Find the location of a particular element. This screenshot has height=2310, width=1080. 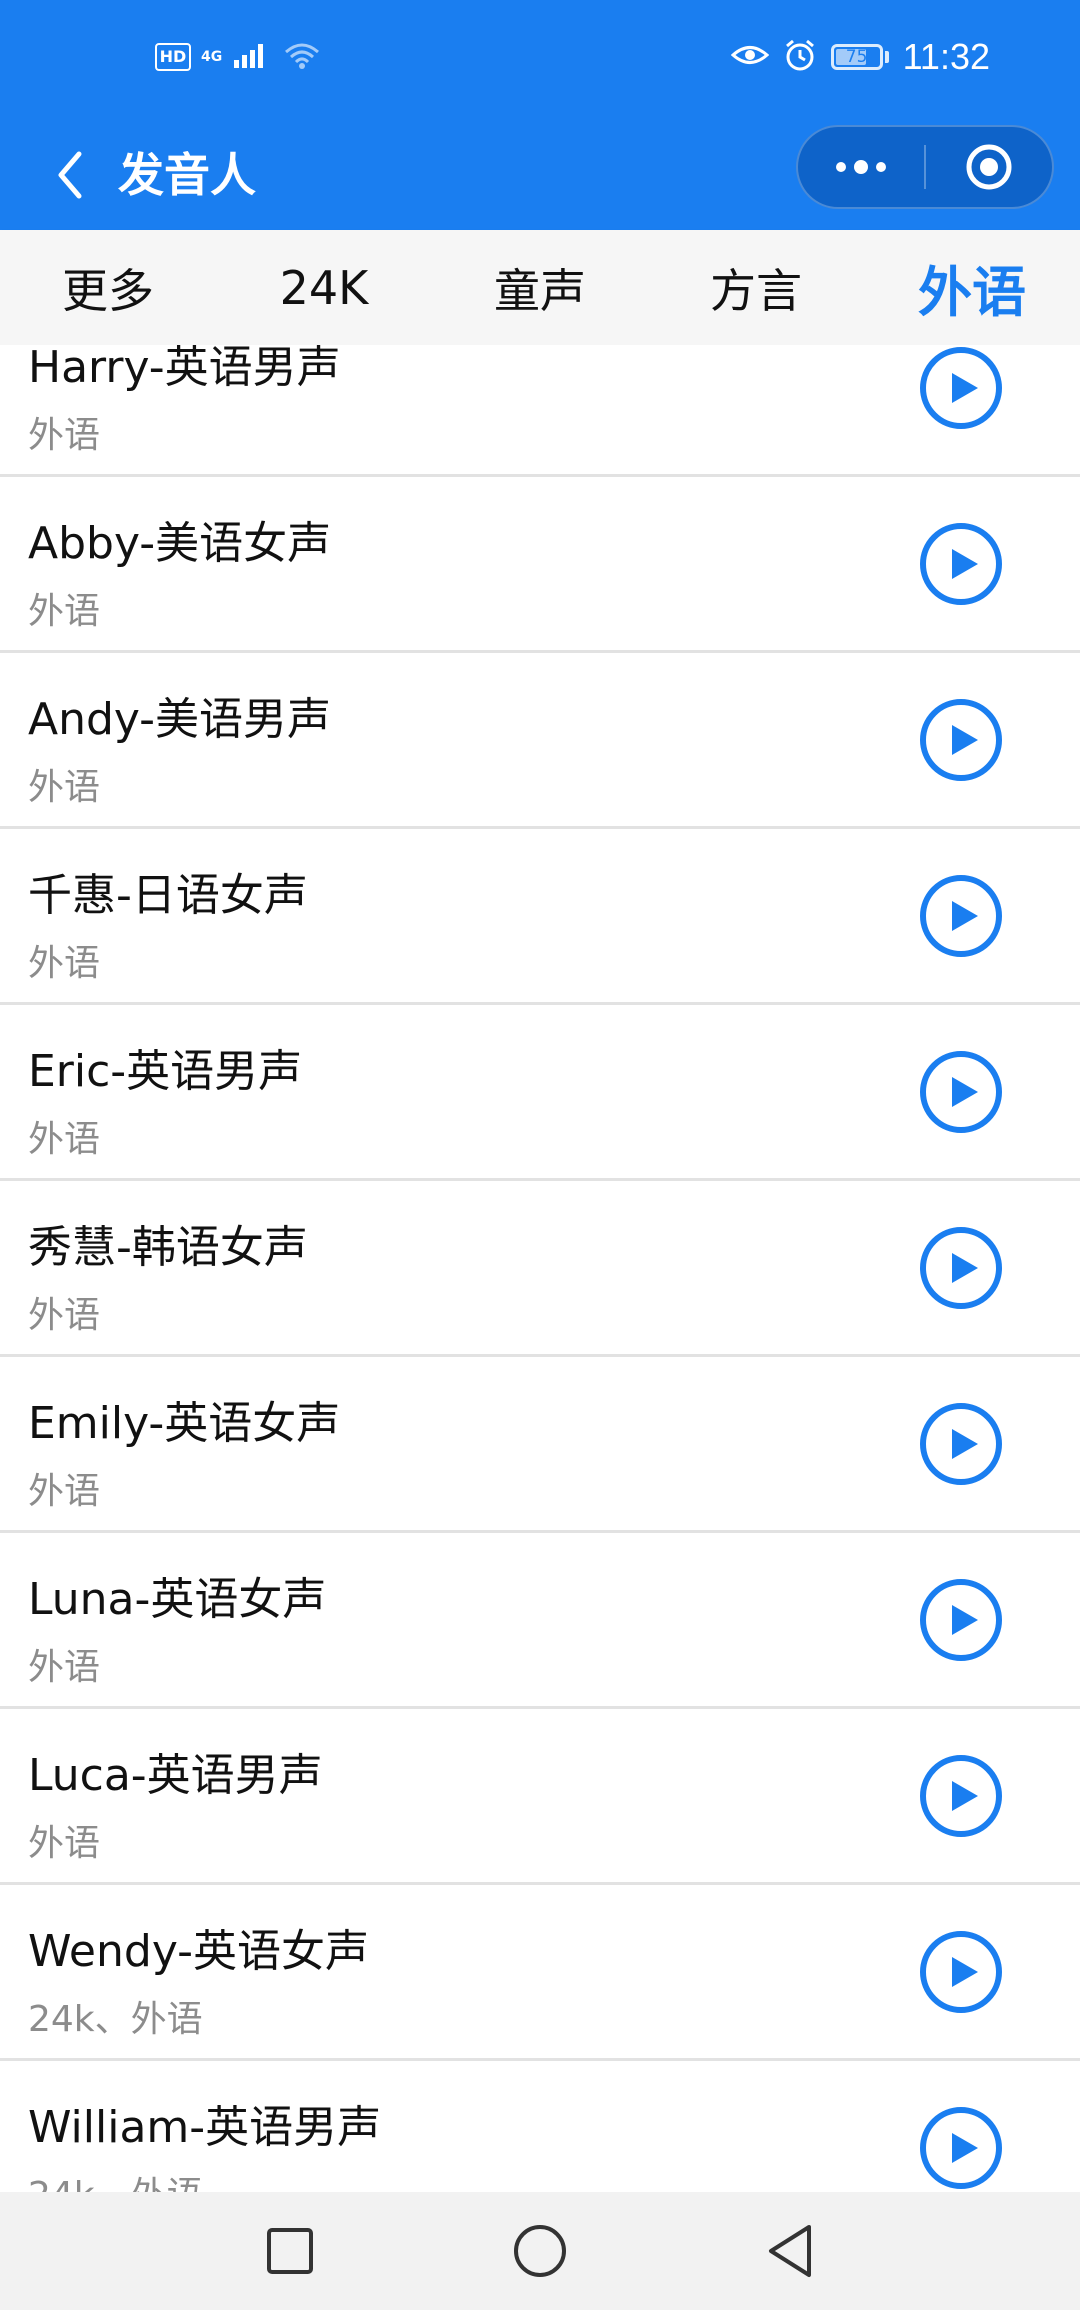

status-bar: HD 4G 75 11:32 is located at coordinates (540, 62).